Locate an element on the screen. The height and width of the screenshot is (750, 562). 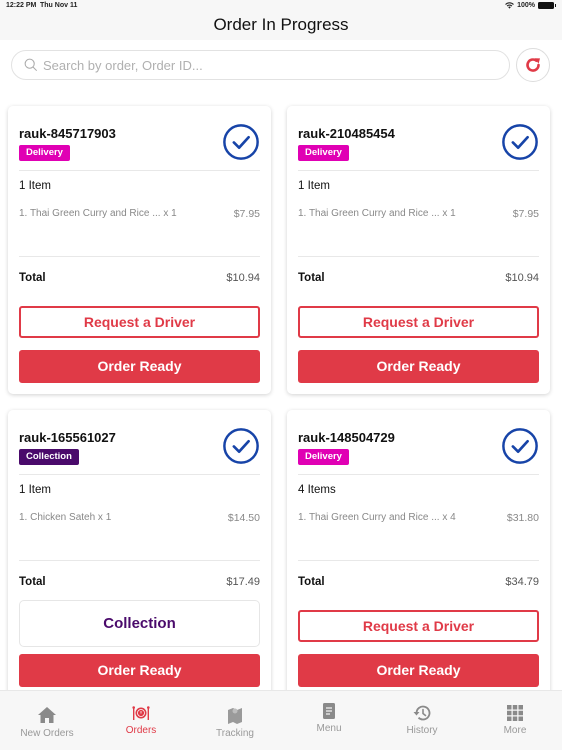
battery-icon is located at coordinates (547, 5).